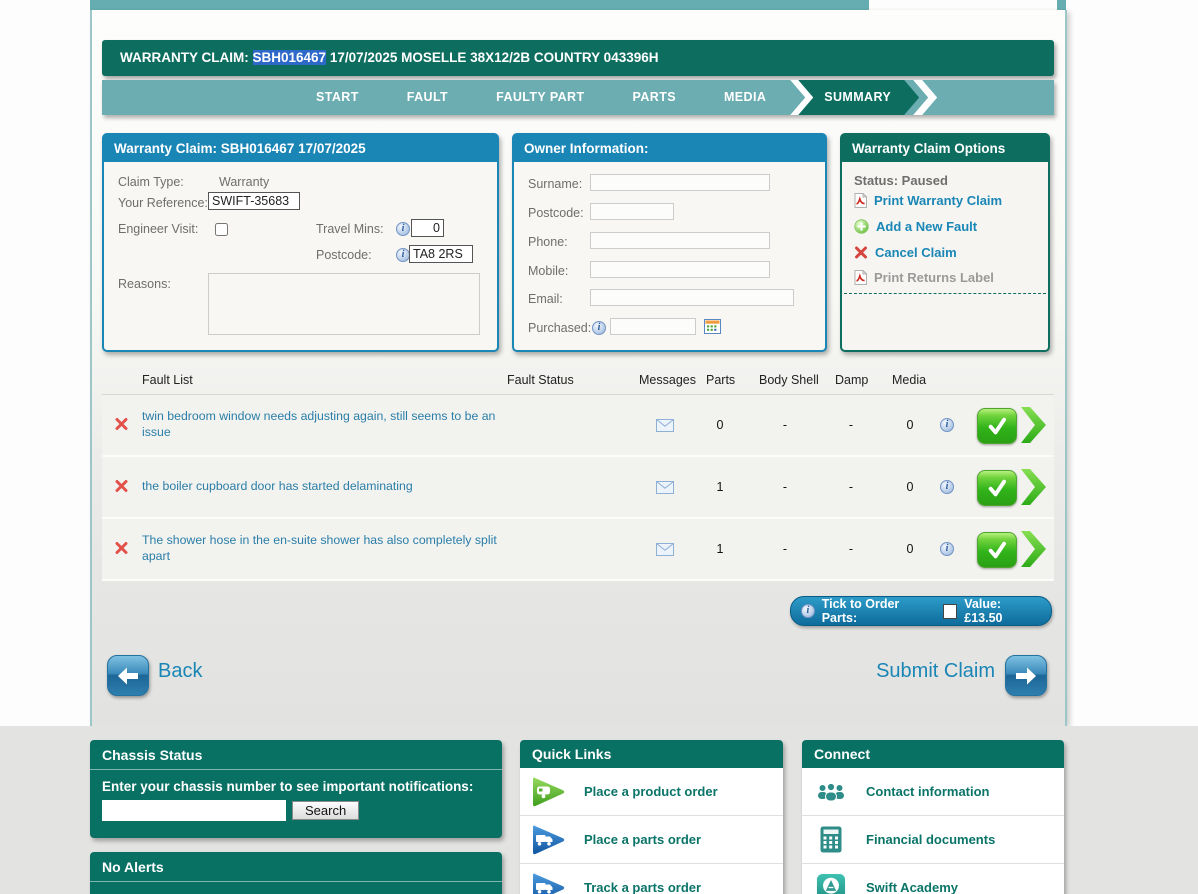 This screenshot has width=1198, height=894. What do you see at coordinates (745, 97) in the screenshot?
I see `tab-media: MEDIA` at bounding box center [745, 97].